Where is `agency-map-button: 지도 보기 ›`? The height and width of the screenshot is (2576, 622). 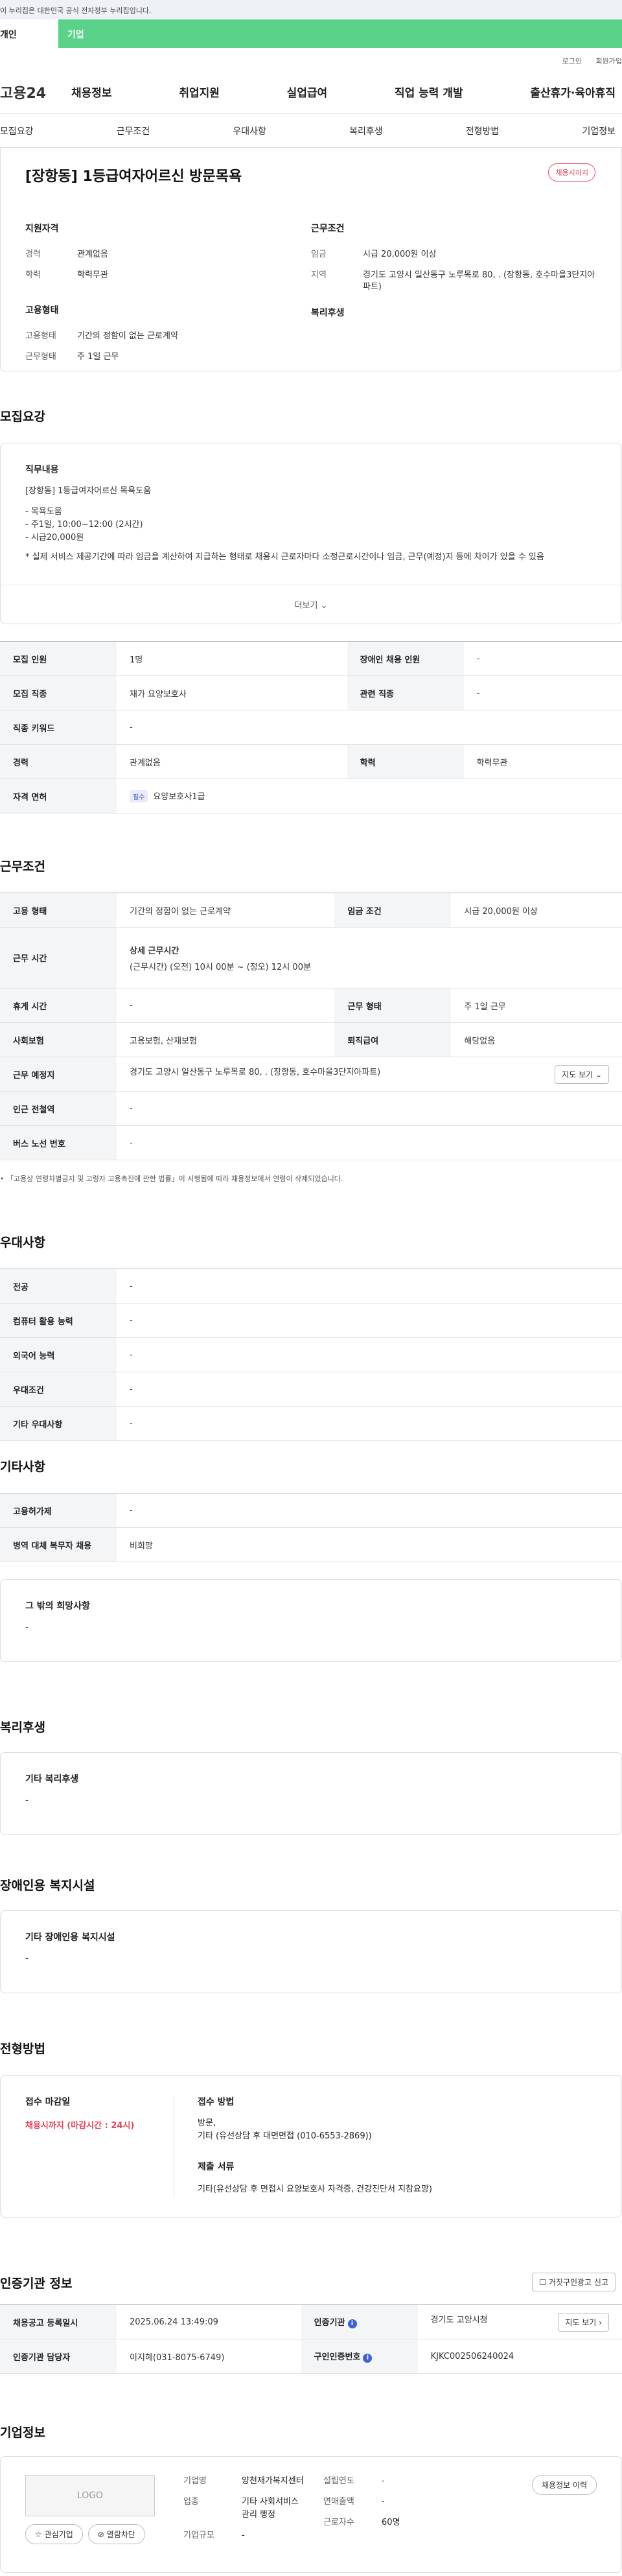
agency-map-button: 지도 보기 › is located at coordinates (583, 2322).